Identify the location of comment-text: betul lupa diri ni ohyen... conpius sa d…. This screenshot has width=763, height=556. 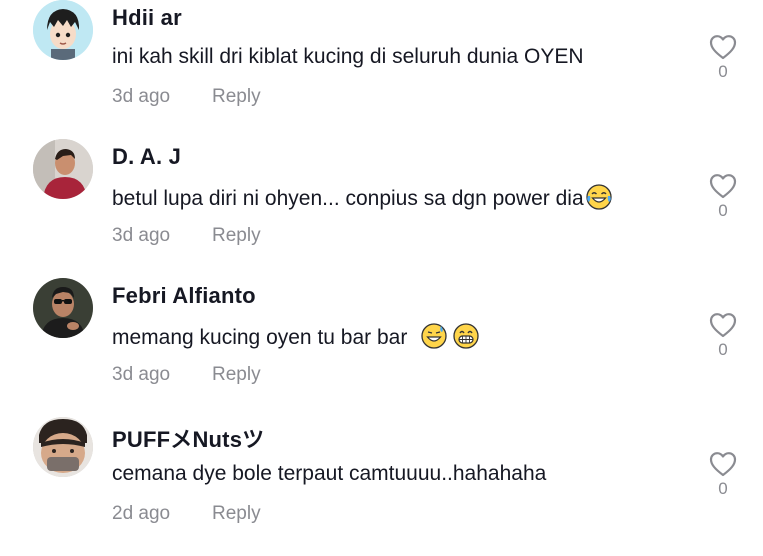
(362, 197).